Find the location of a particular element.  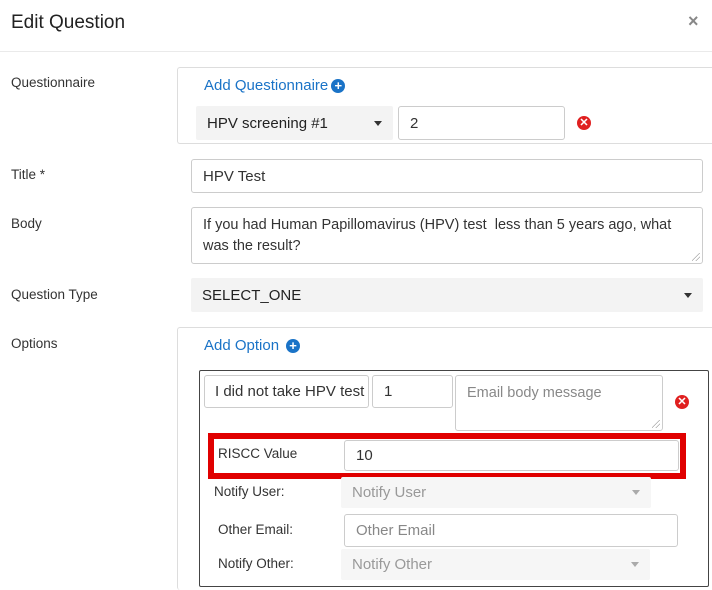

title-input: HPV Test is located at coordinates (447, 176).